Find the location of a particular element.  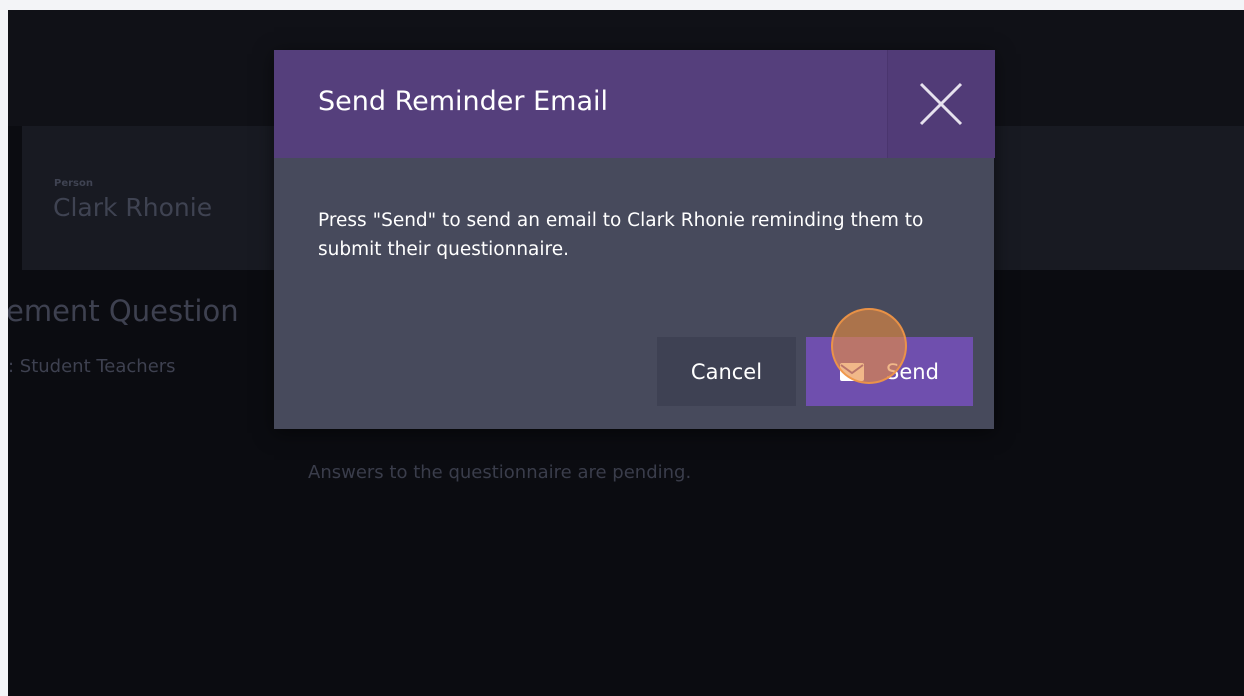

page-subtitle: : Student Teachers is located at coordinates (92, 366).